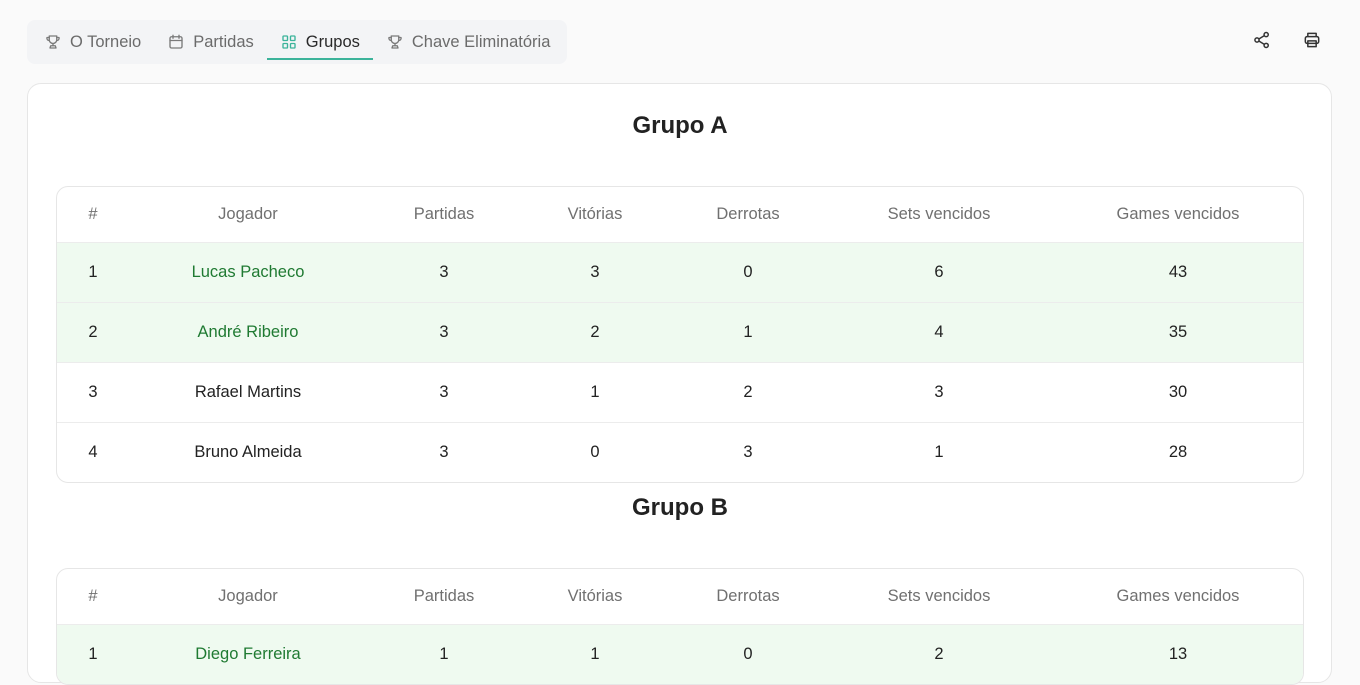  What do you see at coordinates (939, 272) in the screenshot?
I see `sets-won: 6` at bounding box center [939, 272].